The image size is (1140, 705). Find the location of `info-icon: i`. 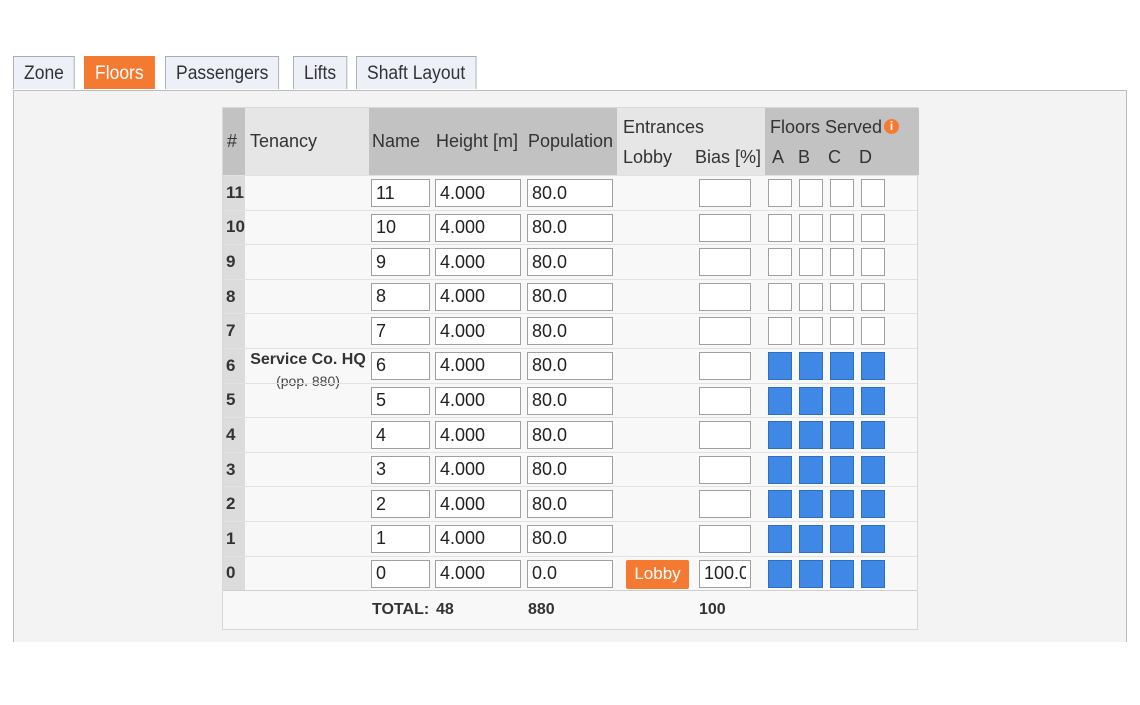

info-icon: i is located at coordinates (892, 126).